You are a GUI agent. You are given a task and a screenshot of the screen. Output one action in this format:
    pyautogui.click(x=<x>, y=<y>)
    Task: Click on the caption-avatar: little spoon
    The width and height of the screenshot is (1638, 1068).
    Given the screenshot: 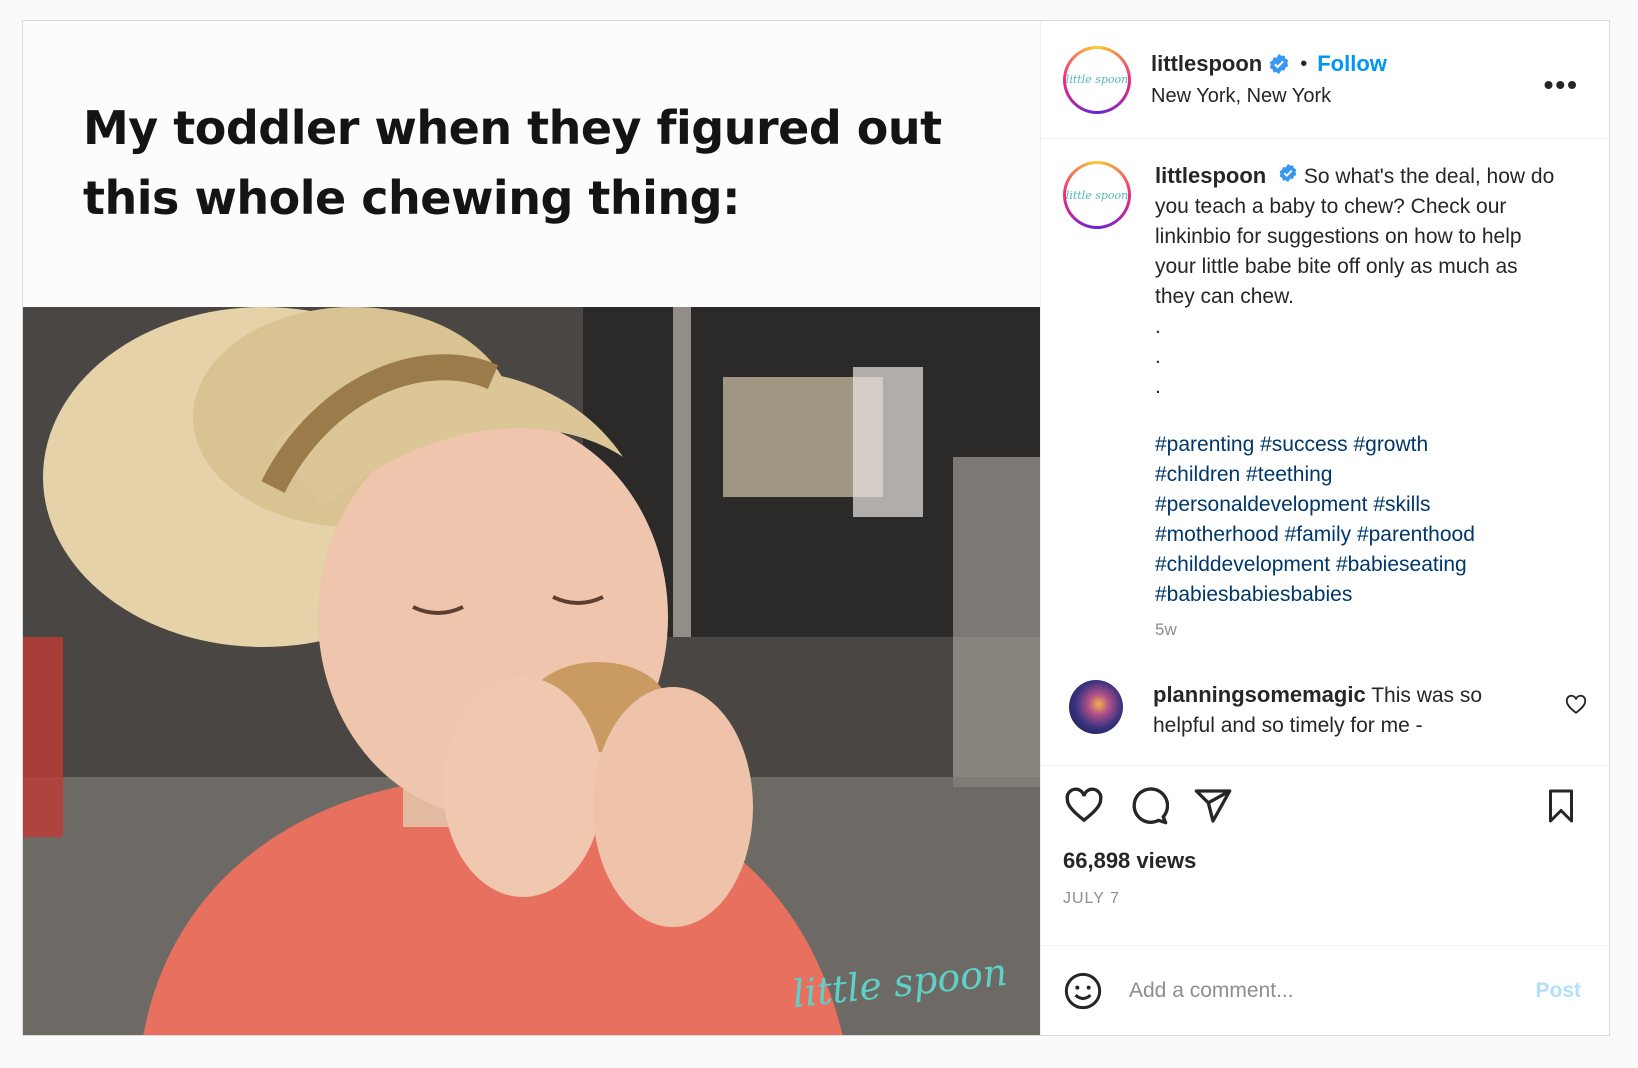 What is the action you would take?
    pyautogui.click(x=1097, y=195)
    